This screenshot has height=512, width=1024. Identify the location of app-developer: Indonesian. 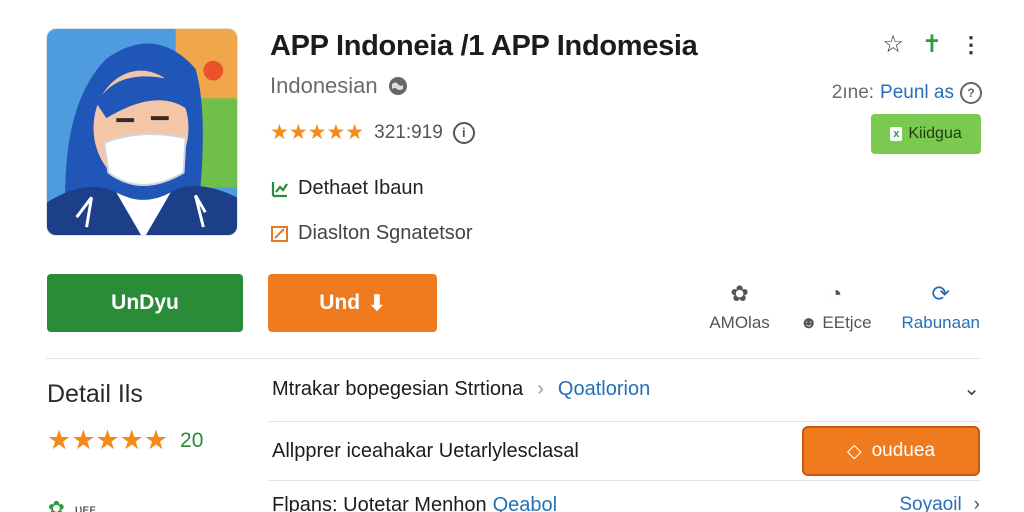
(339, 86).